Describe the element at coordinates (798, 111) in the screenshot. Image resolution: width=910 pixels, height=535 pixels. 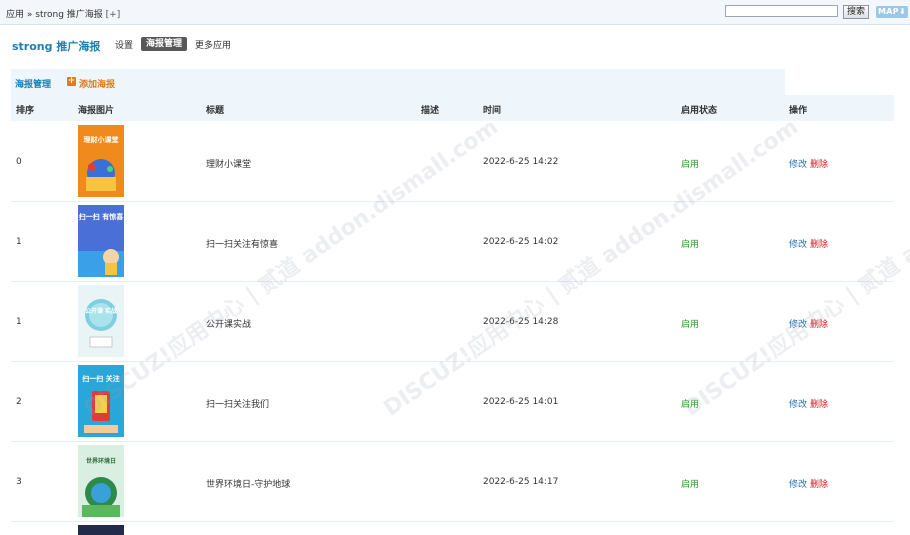
I see `col-actions: 操作` at that location.